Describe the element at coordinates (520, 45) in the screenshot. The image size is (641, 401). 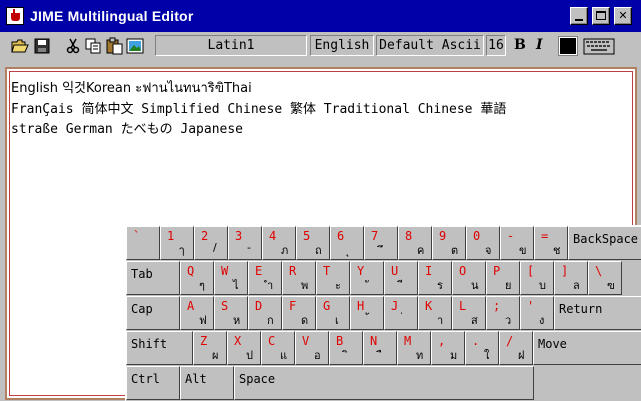
I see `bold-button: B` at that location.